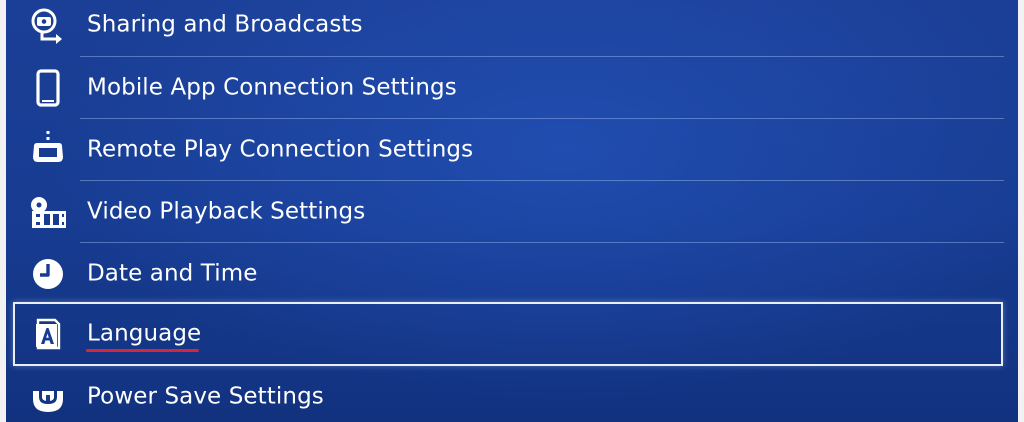 Image resolution: width=1024 pixels, height=422 pixels. Describe the element at coordinates (512, 274) in the screenshot. I see `menu-item-date-and-time: Date and Time` at that location.